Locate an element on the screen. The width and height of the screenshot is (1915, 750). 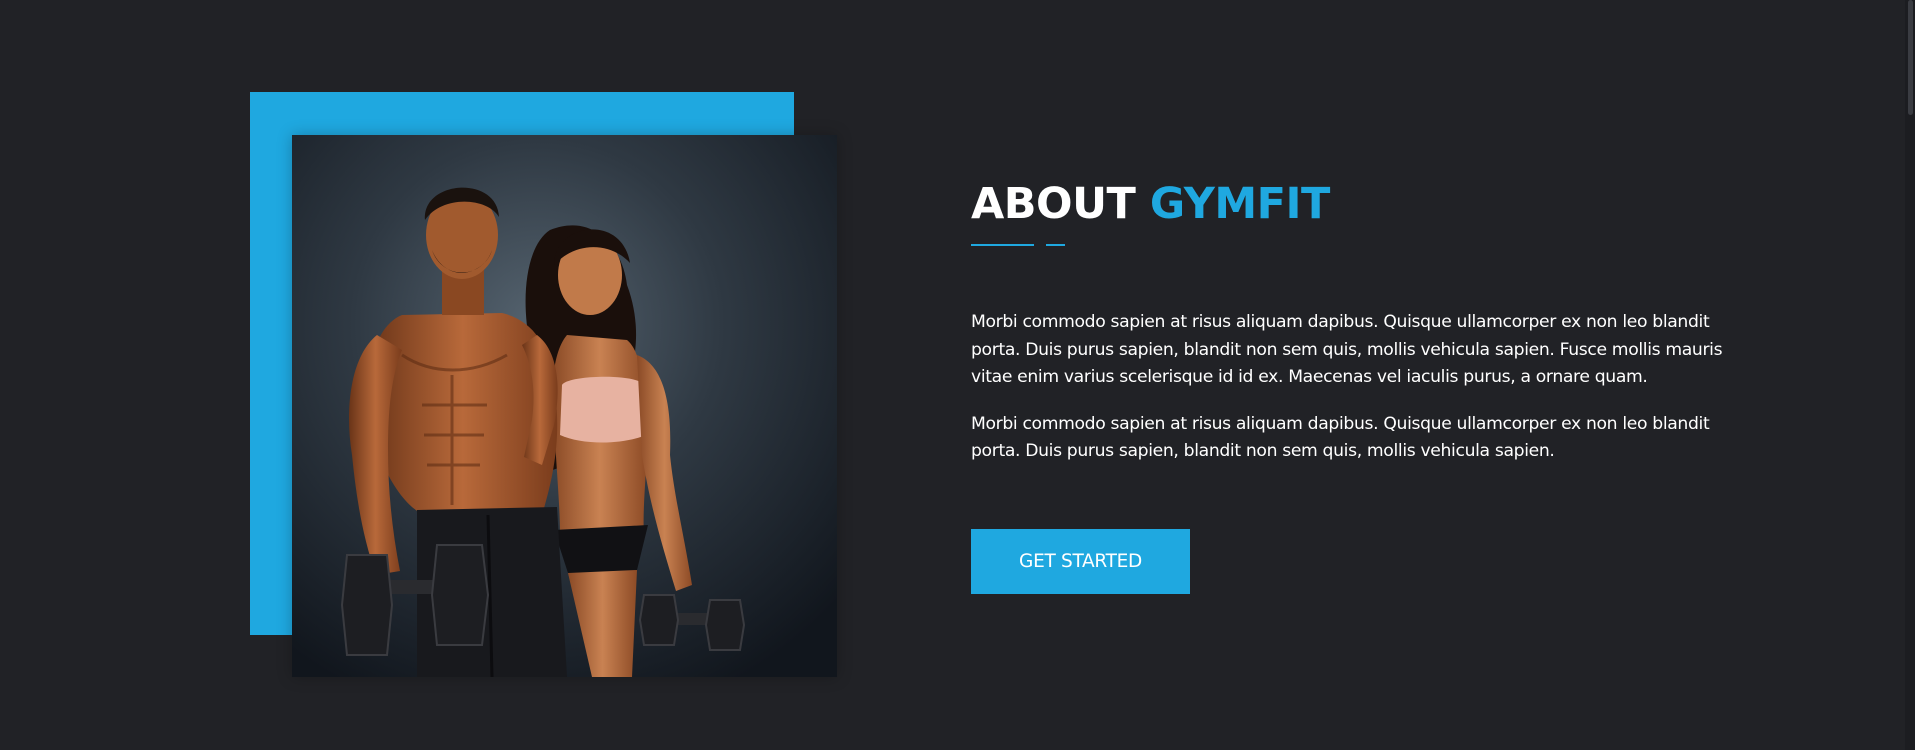
divider-long-segment is located at coordinates (1002, 245).